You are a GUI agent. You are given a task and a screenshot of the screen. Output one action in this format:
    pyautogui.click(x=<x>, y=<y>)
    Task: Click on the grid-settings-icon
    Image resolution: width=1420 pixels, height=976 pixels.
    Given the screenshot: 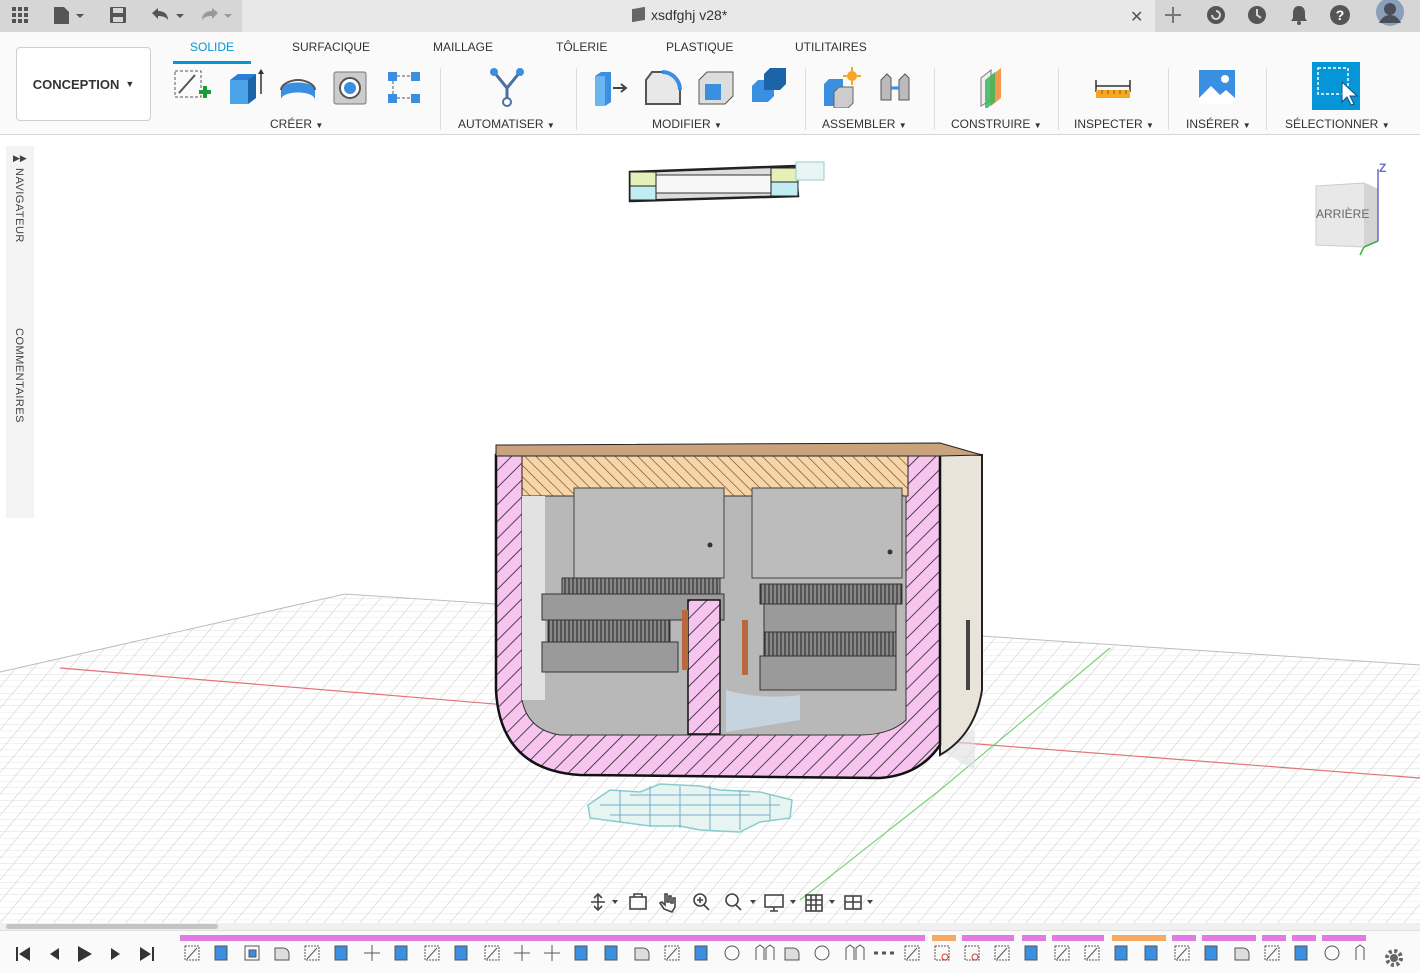 What is the action you would take?
    pyautogui.click(x=820, y=902)
    